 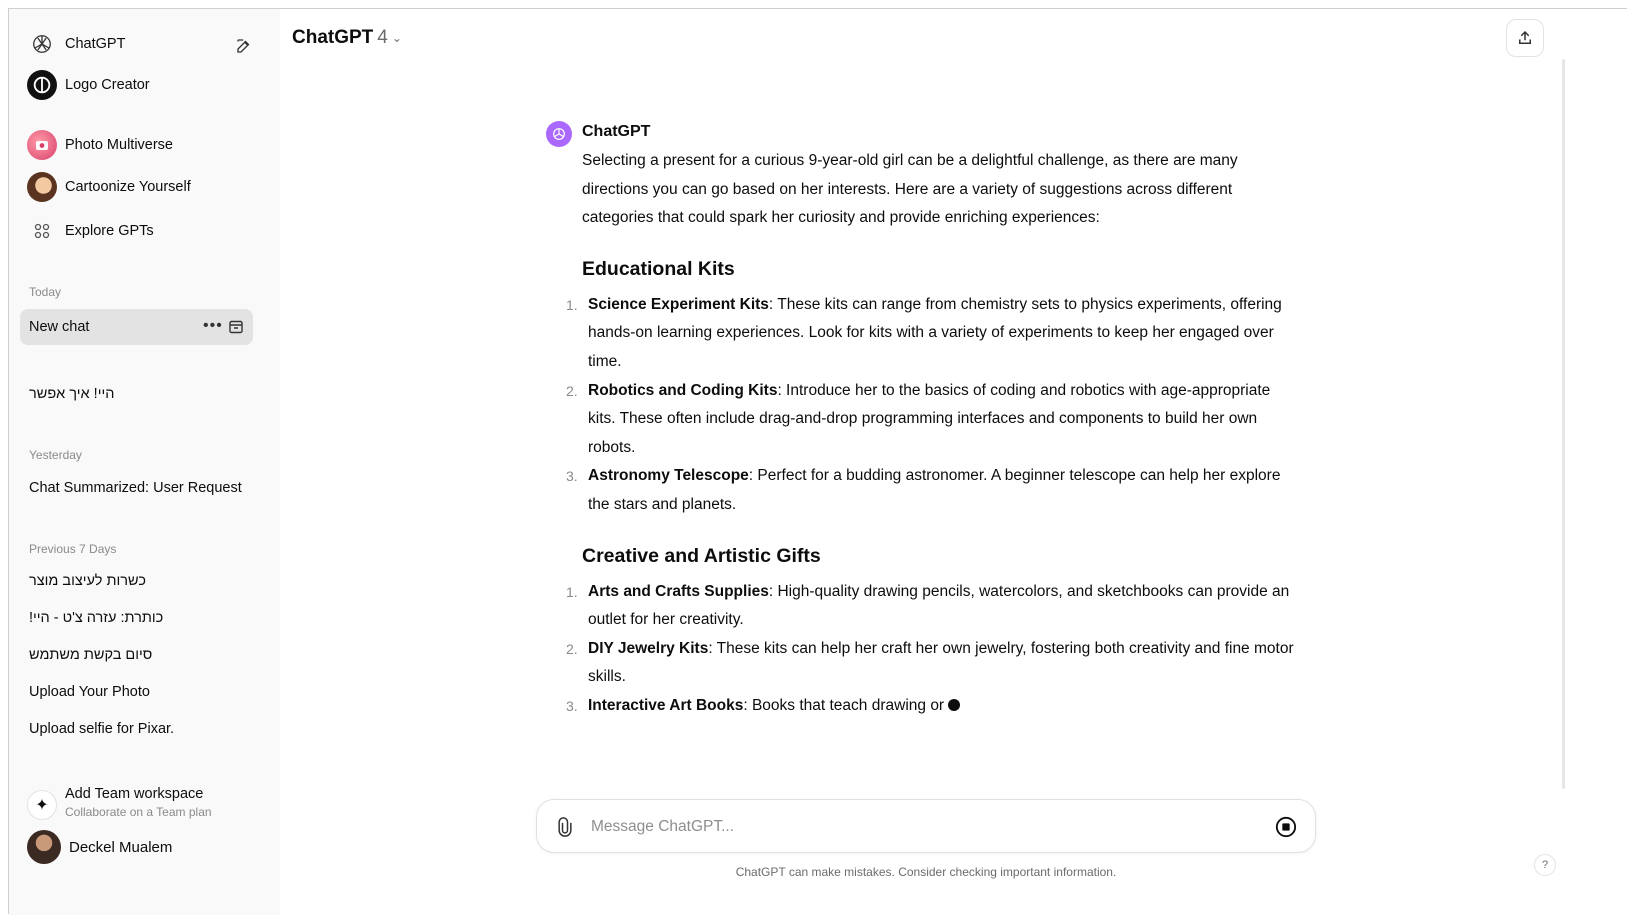 What do you see at coordinates (107, 85) in the screenshot?
I see `sidebar-item-label: Logo Creator` at bounding box center [107, 85].